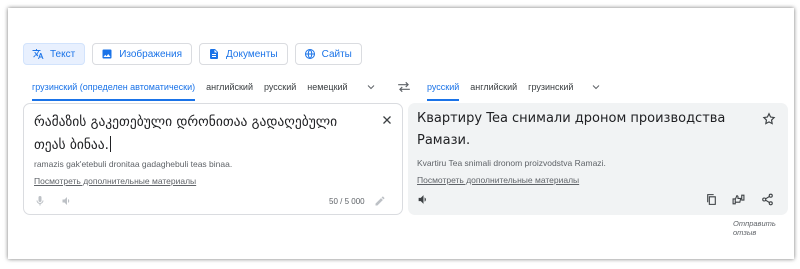 This screenshot has height=269, width=800. What do you see at coordinates (738, 199) in the screenshot?
I see `rate-translation-icon` at bounding box center [738, 199].